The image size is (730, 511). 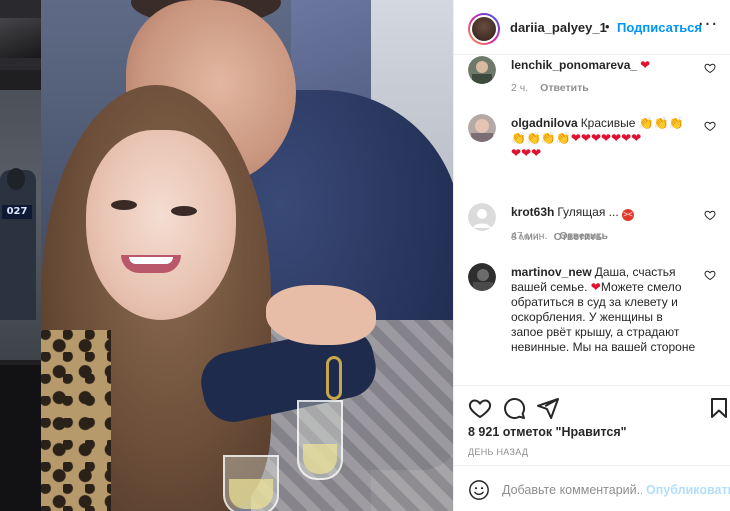 I want to click on comment-meta: 2 ч. Ответить, so click(x=556, y=88).